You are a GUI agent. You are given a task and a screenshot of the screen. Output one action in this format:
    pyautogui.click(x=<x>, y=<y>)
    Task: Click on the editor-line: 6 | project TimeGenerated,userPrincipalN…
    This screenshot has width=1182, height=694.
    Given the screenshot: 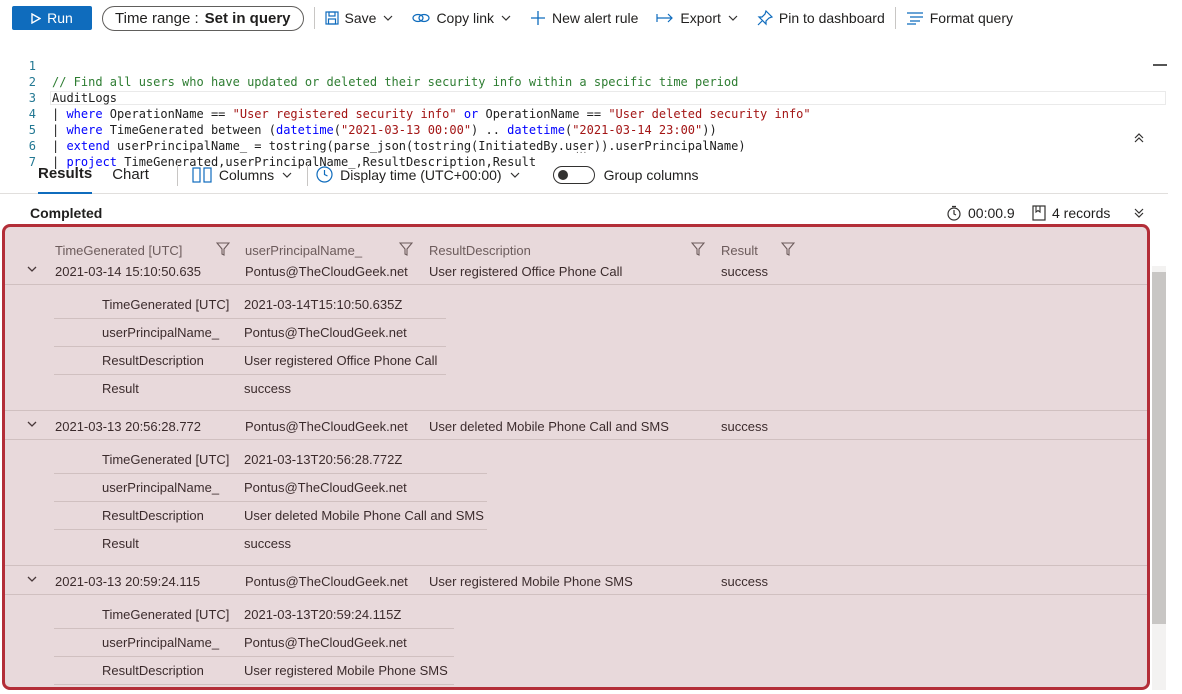 What is the action you would take?
    pyautogui.click(x=268, y=145)
    